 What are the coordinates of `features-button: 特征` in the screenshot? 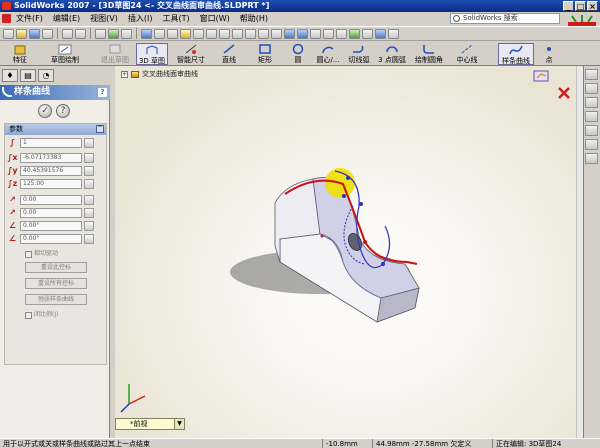 It's located at (20, 54).